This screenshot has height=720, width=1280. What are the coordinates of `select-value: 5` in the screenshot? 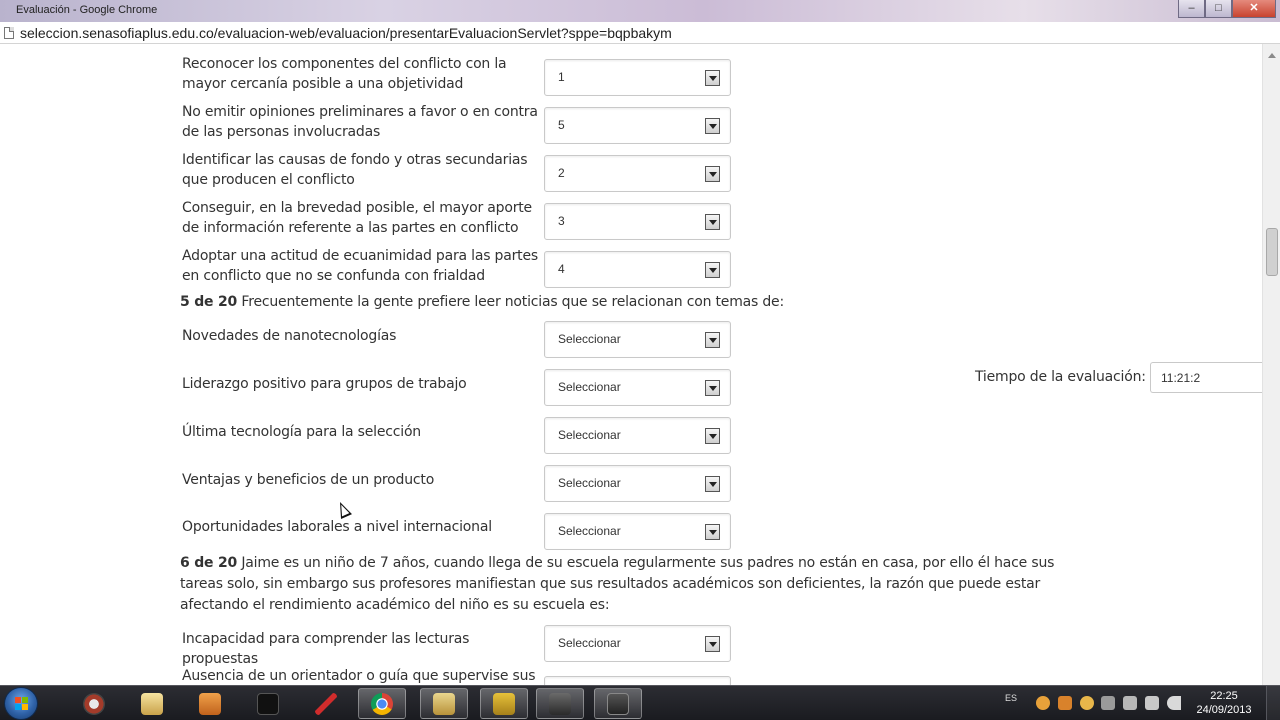 It's located at (561, 125).